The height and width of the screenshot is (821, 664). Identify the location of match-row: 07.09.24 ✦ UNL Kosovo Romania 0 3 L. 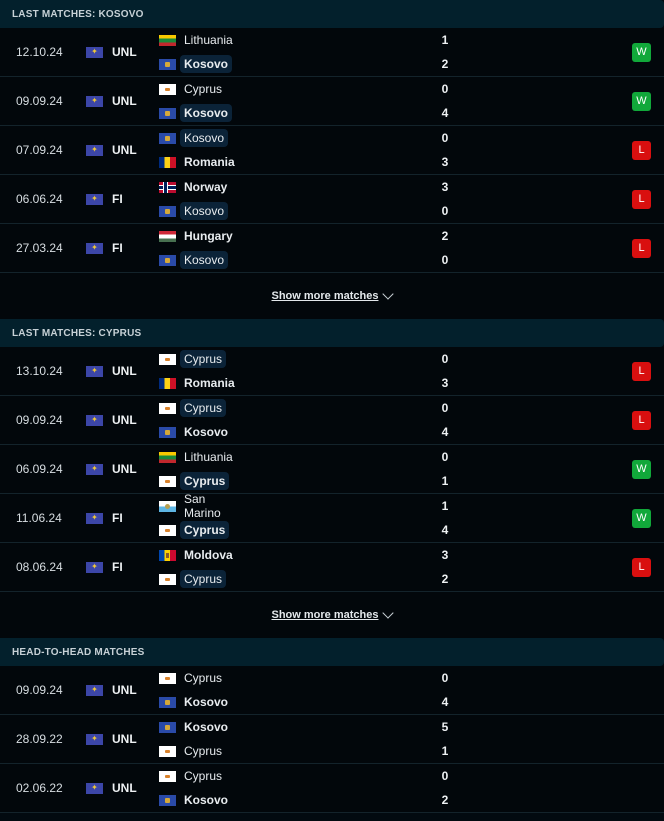
(332, 150).